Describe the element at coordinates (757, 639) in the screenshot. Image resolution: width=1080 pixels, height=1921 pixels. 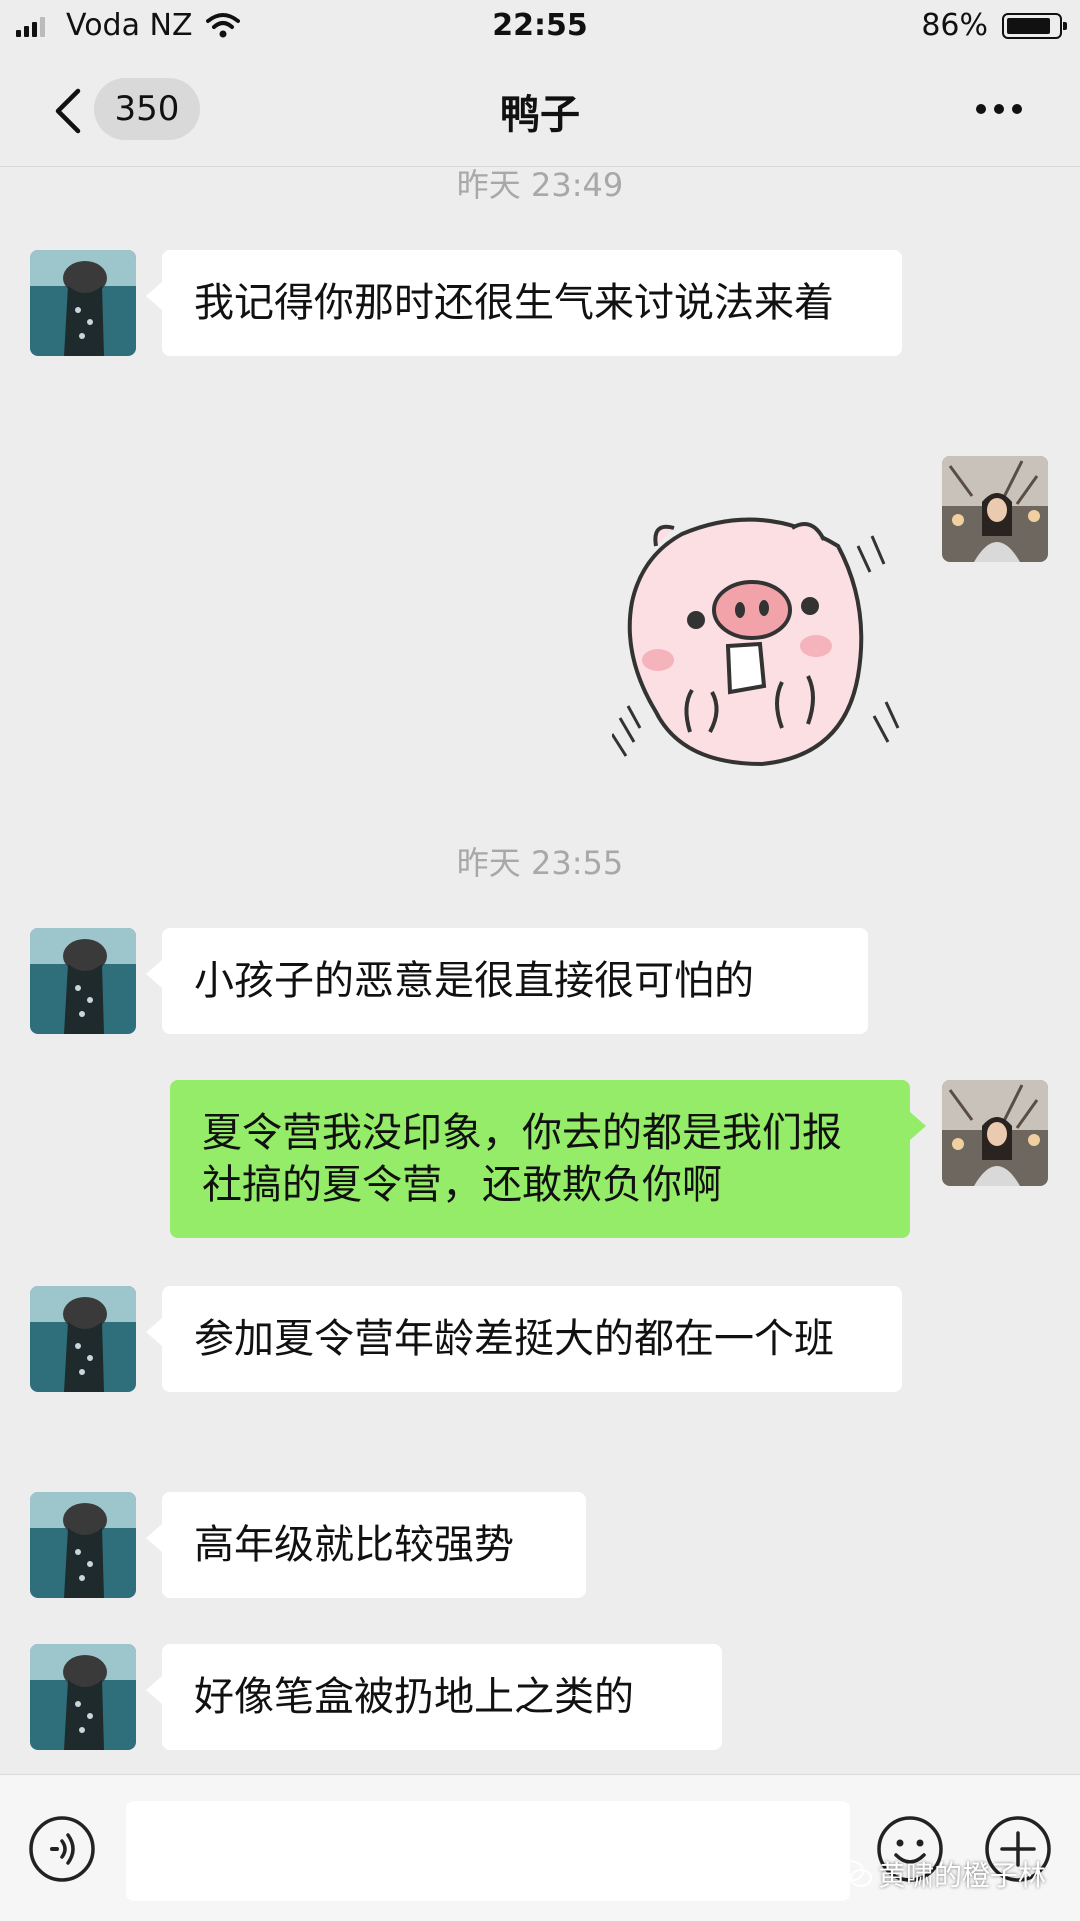
I see `pig-sticker-icon` at that location.